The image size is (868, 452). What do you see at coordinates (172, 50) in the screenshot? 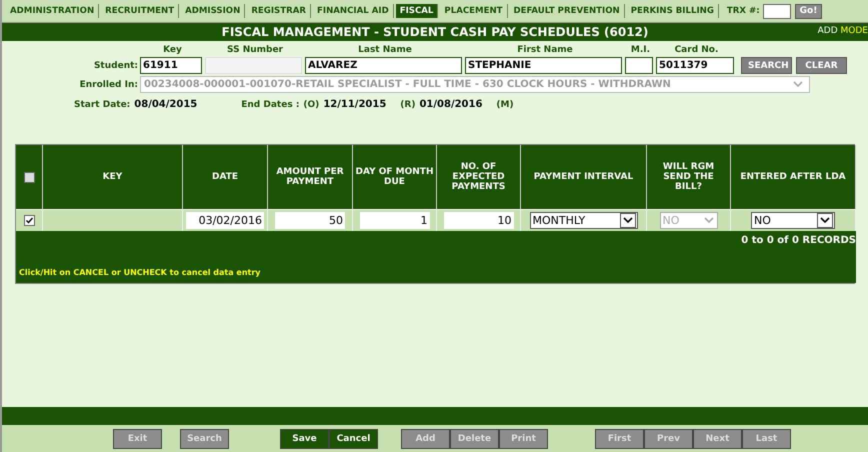
I see `field-heading: Key` at bounding box center [172, 50].